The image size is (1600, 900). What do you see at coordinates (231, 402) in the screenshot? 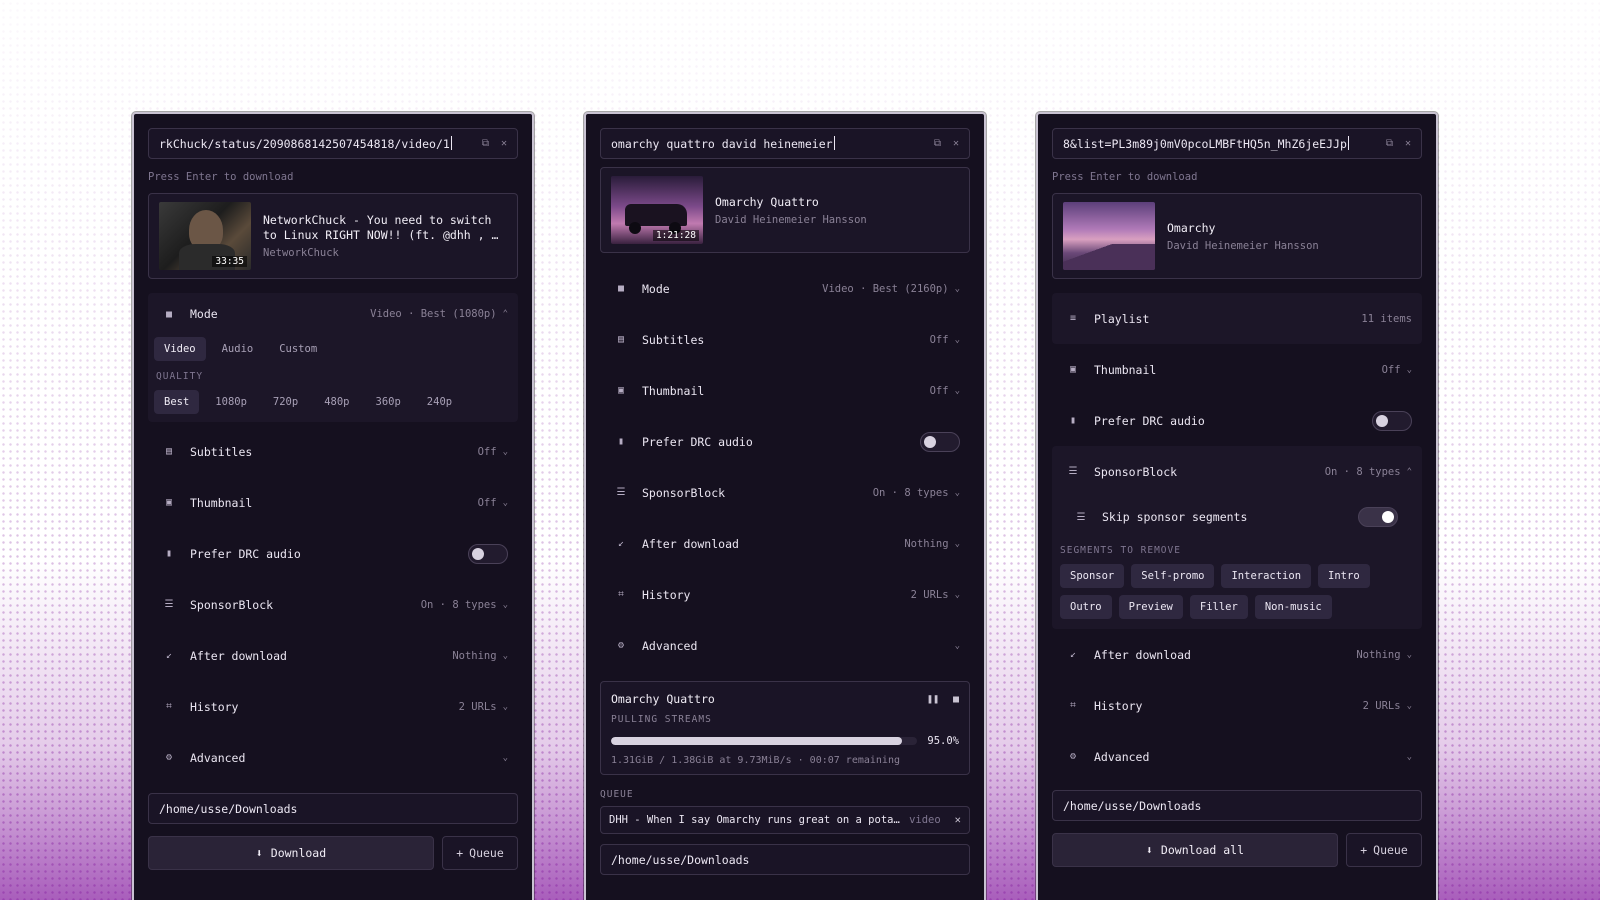
I see `quality-1080p: 1080p` at bounding box center [231, 402].